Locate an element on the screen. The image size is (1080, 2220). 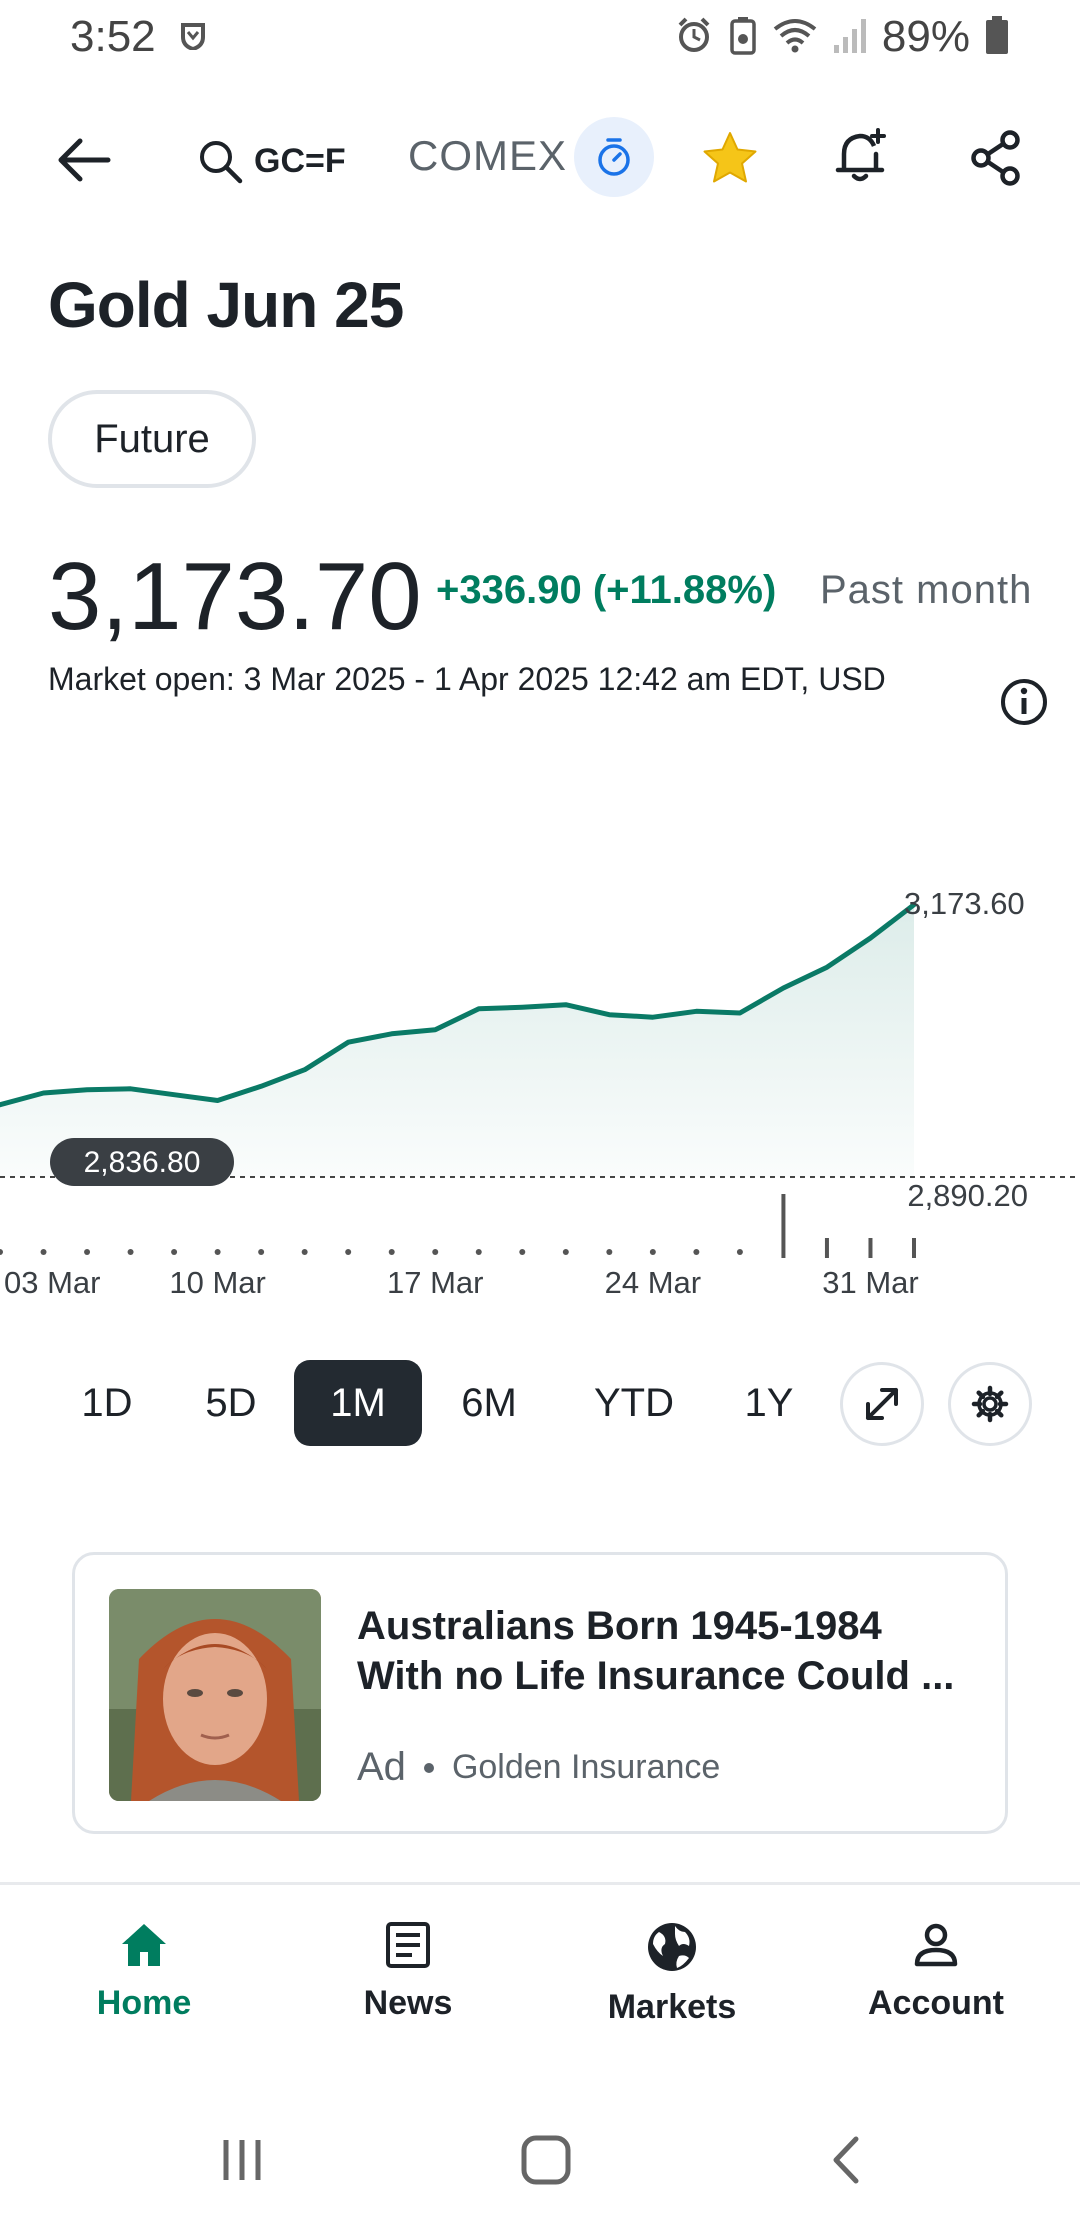
nav-news-label: News is located at coordinates (408, 2003).